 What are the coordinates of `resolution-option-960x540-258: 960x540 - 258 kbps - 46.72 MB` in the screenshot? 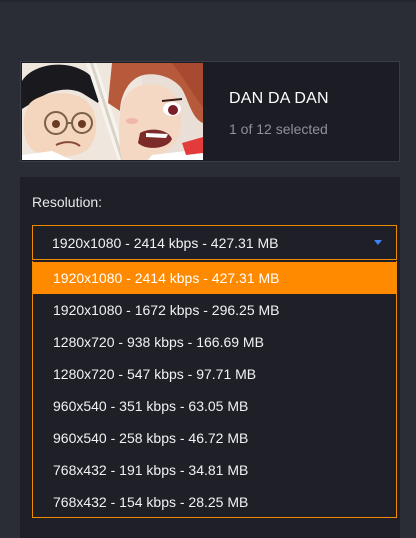 It's located at (214, 438).